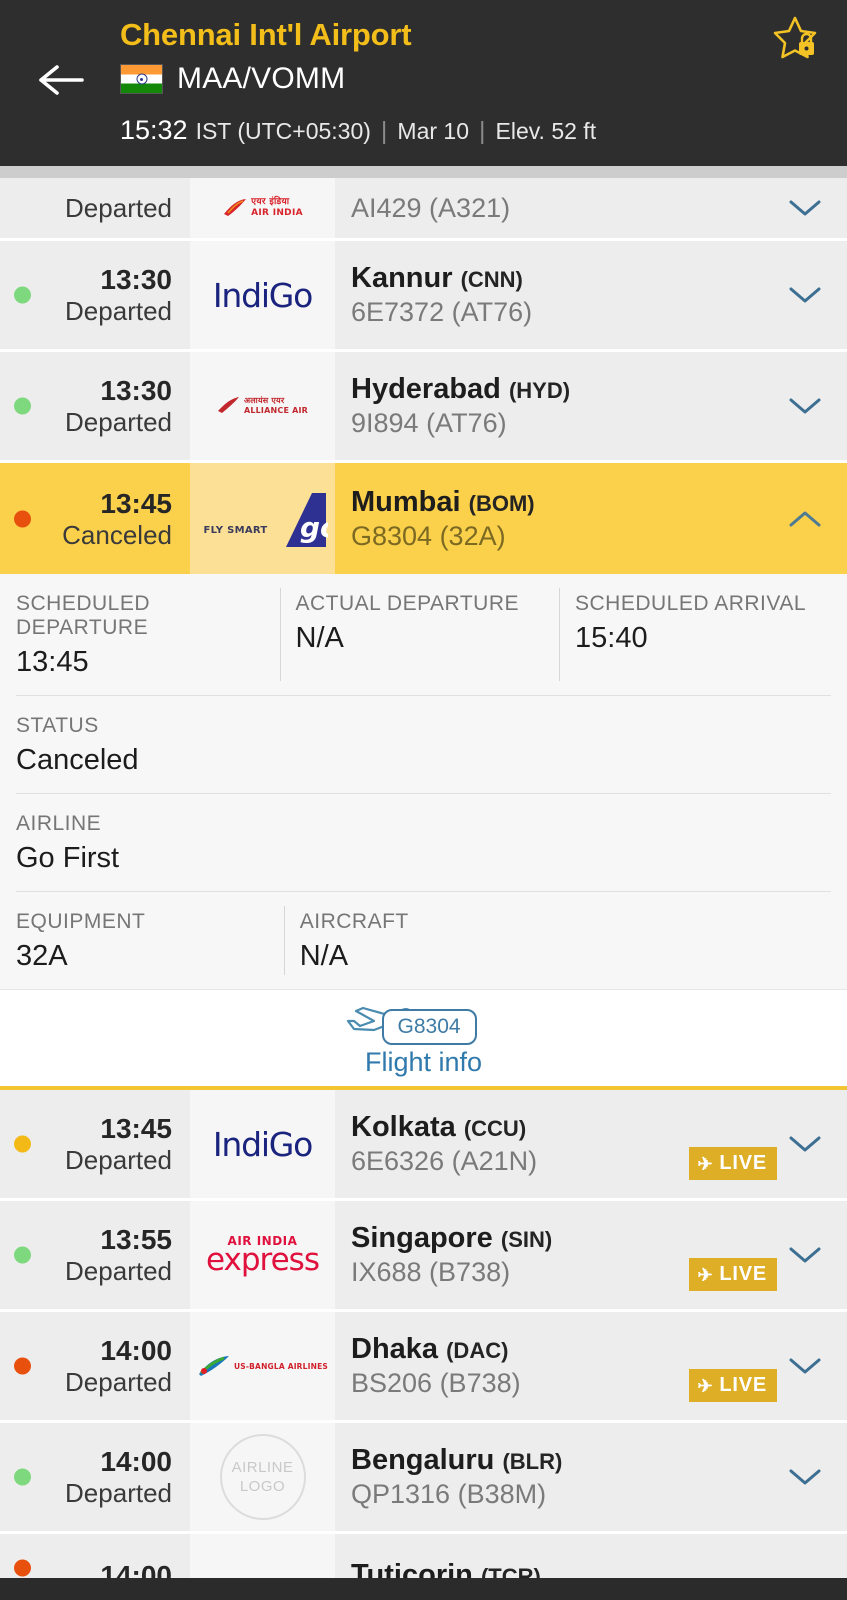 This screenshot has height=1600, width=847. I want to click on flight-number: IX688 (B738), so click(431, 1272).